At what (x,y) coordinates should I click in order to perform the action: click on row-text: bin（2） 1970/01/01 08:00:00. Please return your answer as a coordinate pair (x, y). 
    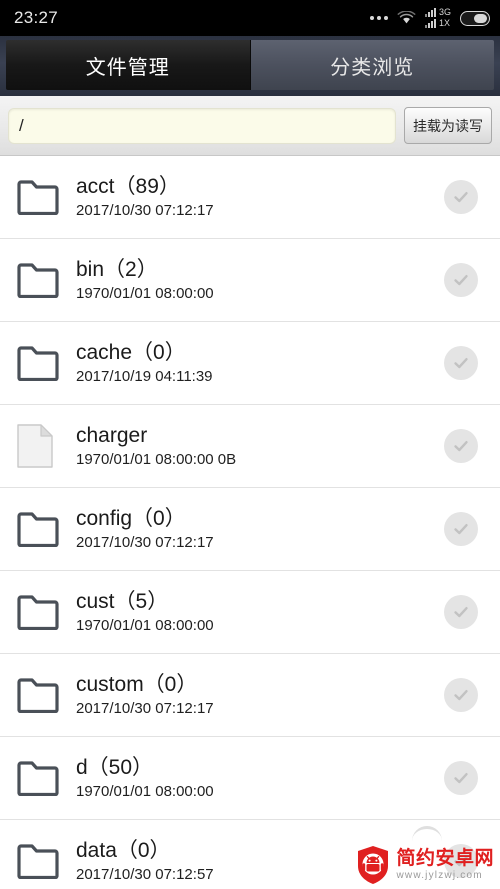
    Looking at the image, I should click on (259, 280).